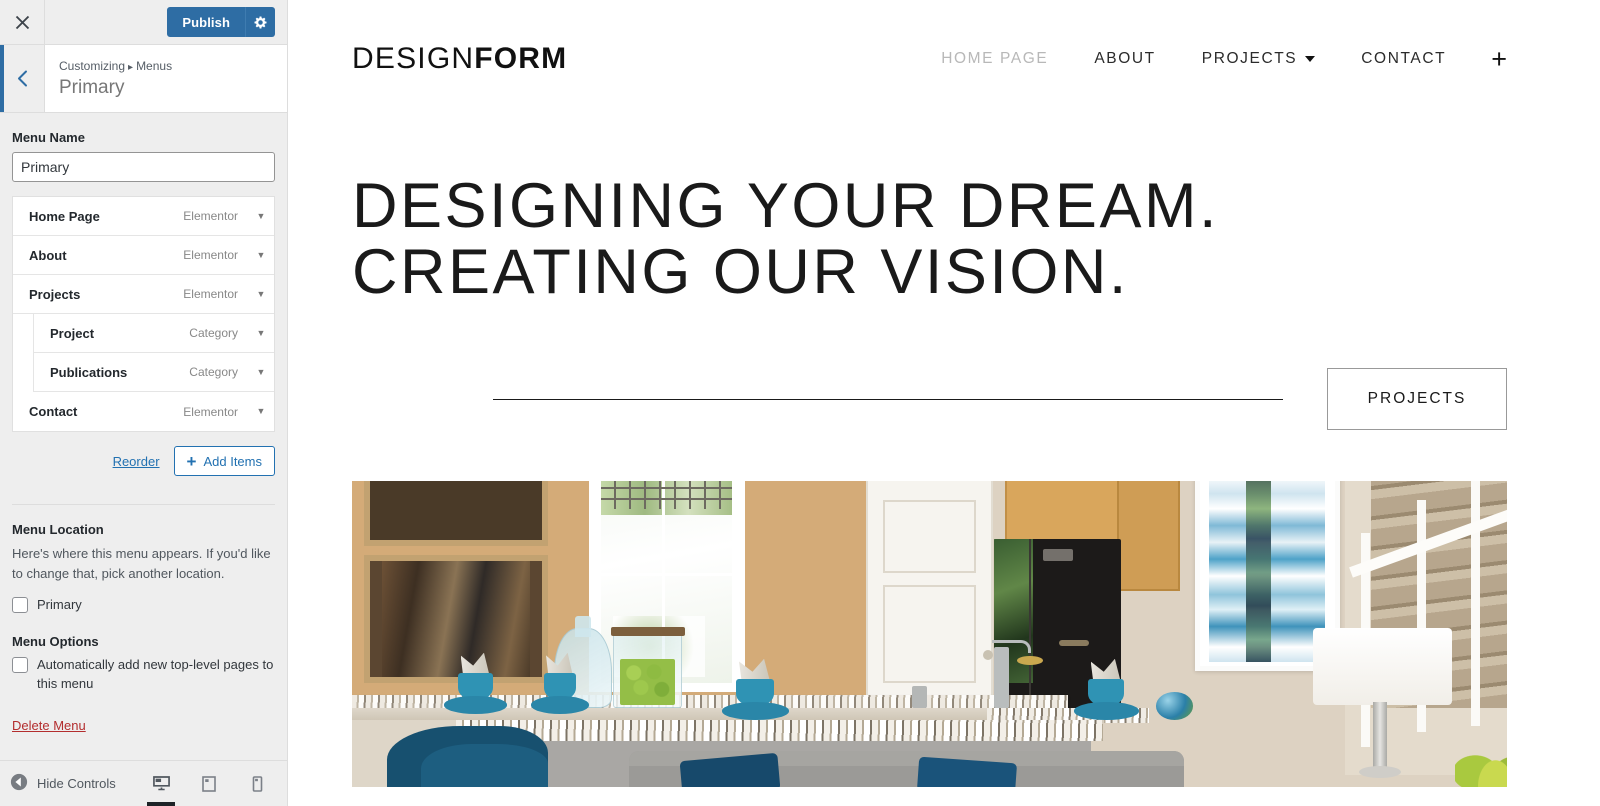  What do you see at coordinates (136, 461) in the screenshot?
I see `reorder-link: Reorder` at bounding box center [136, 461].